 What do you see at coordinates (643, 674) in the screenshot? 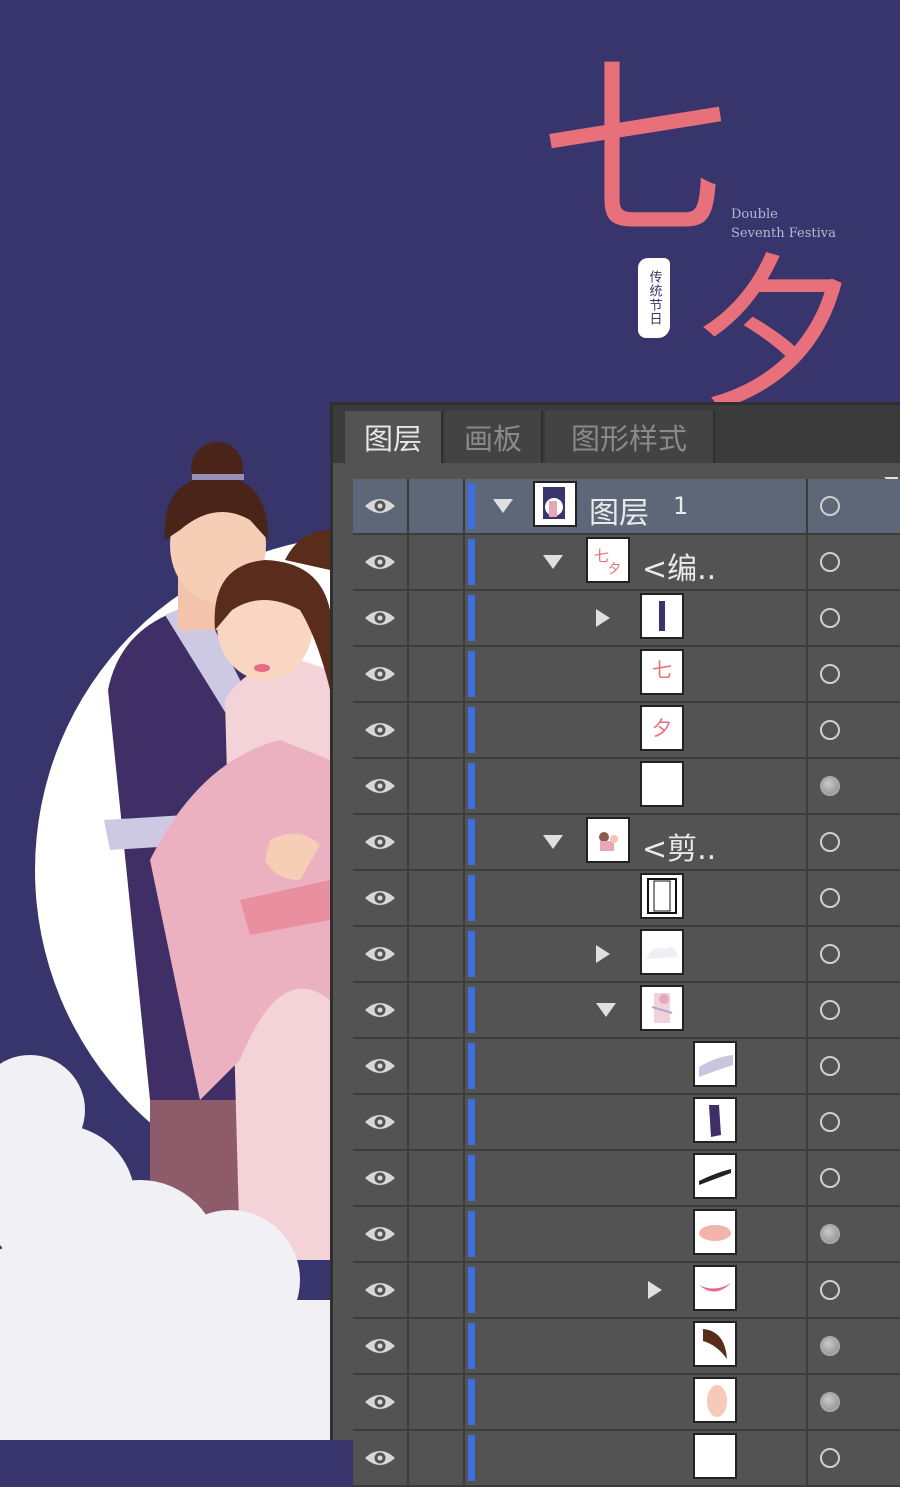
I see `layer-name-cell: 七` at bounding box center [643, 674].